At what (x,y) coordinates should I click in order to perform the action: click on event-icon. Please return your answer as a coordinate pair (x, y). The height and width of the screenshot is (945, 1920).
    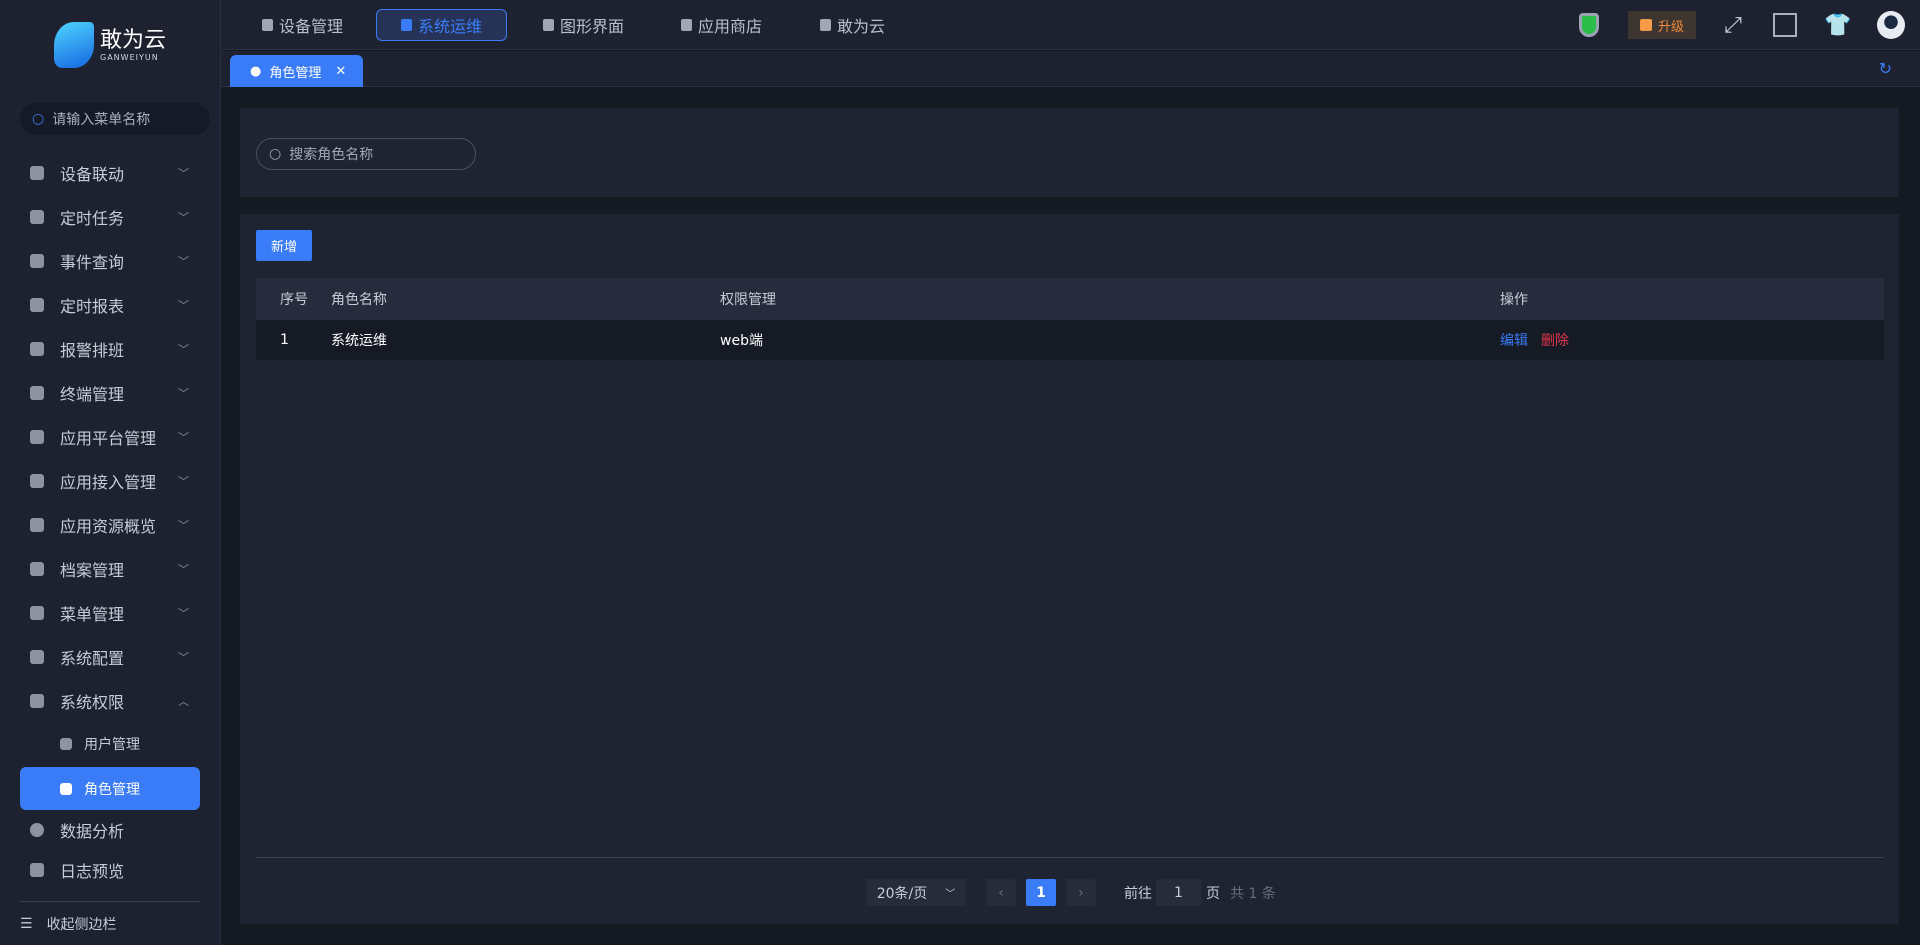
    Looking at the image, I should click on (37, 261).